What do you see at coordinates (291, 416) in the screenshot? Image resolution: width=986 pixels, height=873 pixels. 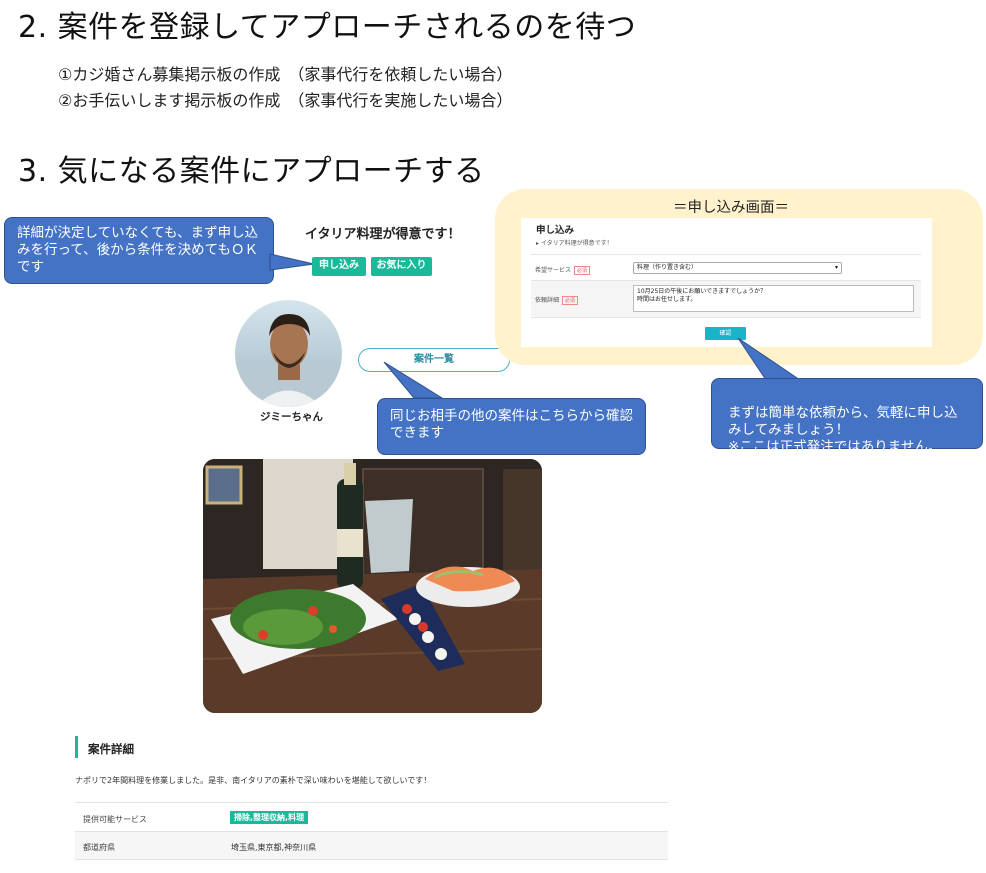 I see `user-name: ジミーちゃん` at bounding box center [291, 416].